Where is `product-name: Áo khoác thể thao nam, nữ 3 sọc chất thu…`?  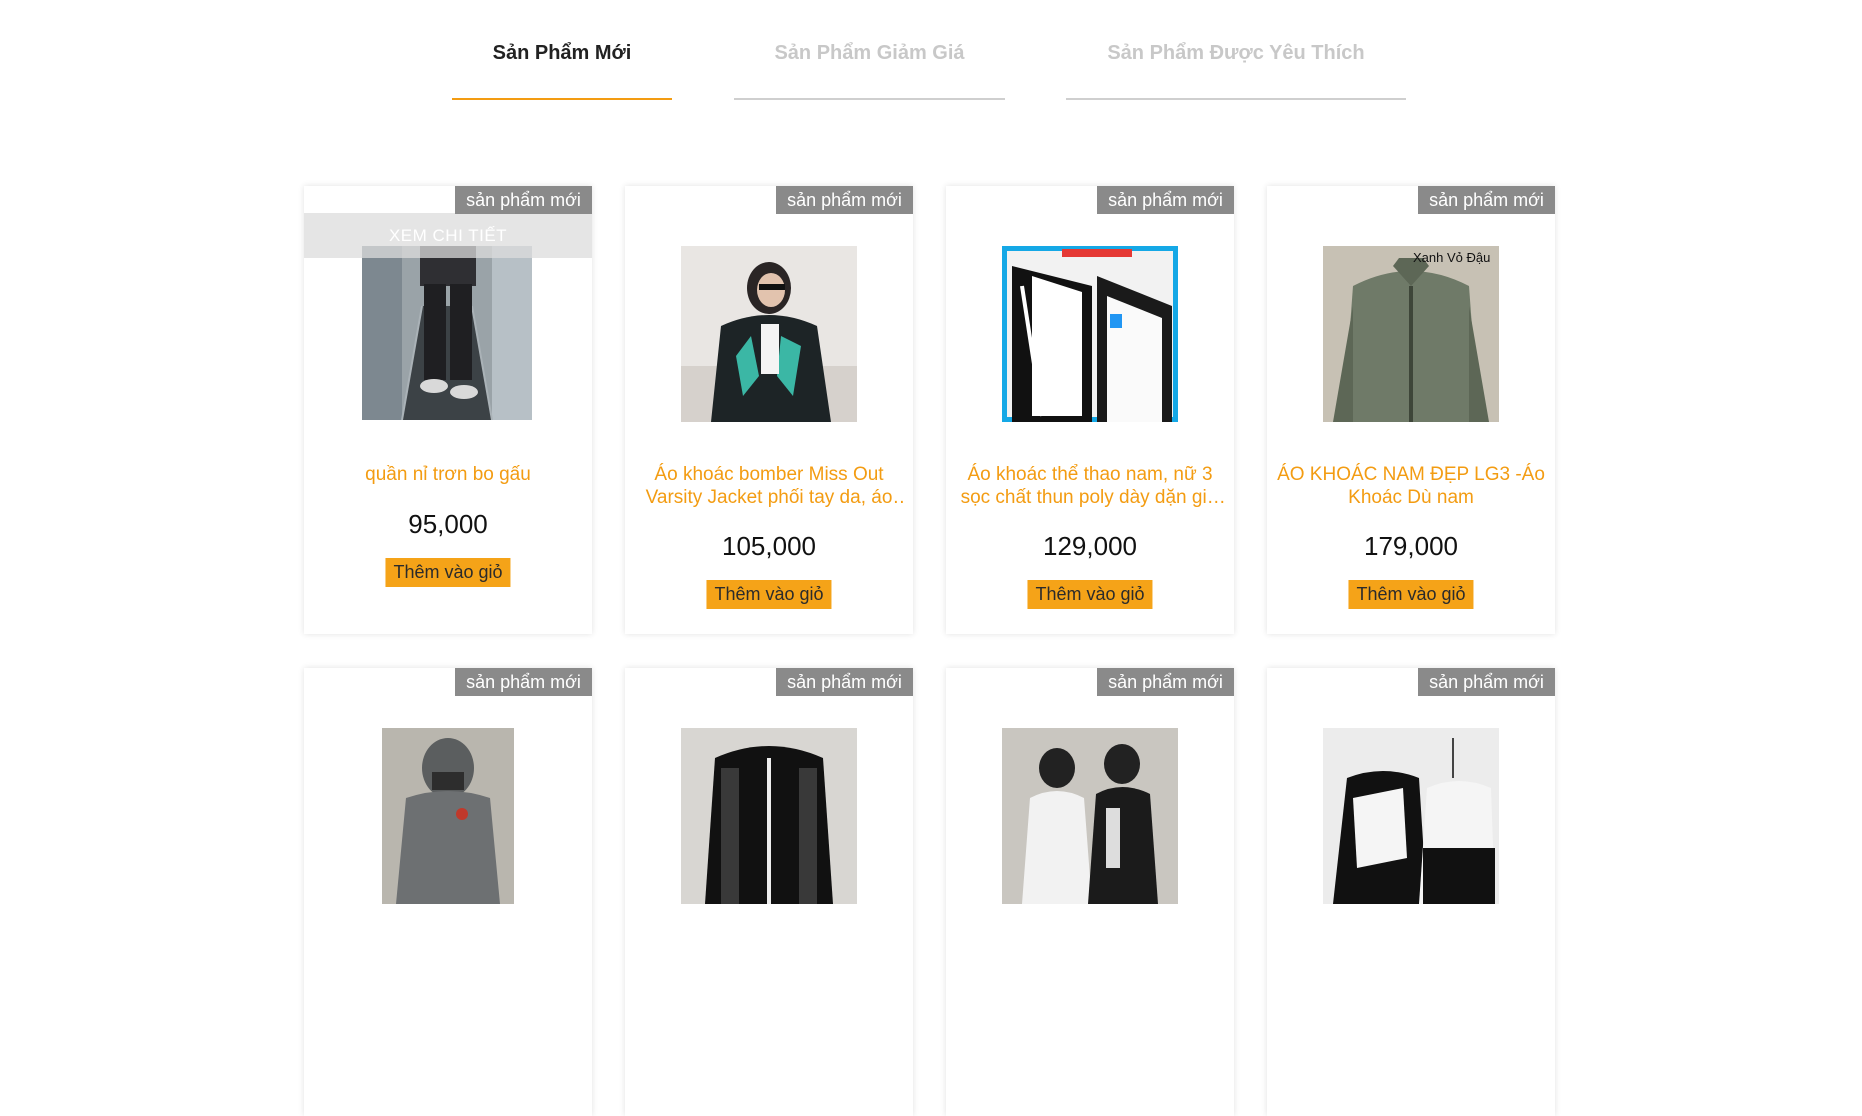
product-name: Áo khoác thể thao nam, nữ 3 sọc chất thu… is located at coordinates (1090, 486).